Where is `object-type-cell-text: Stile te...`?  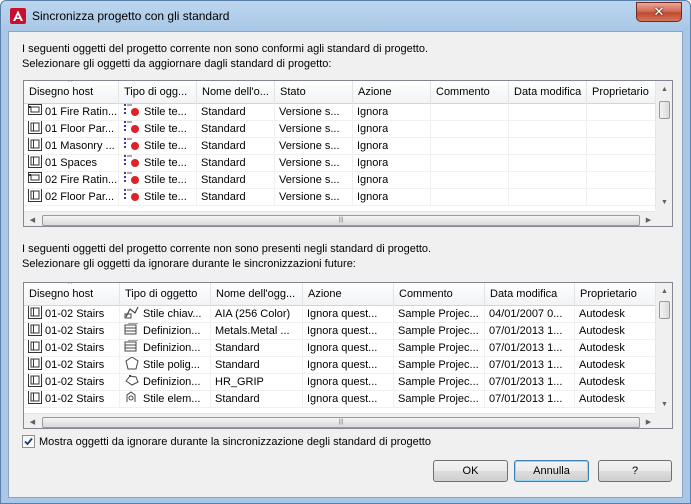
object-type-cell-text: Stile te... is located at coordinates (165, 163).